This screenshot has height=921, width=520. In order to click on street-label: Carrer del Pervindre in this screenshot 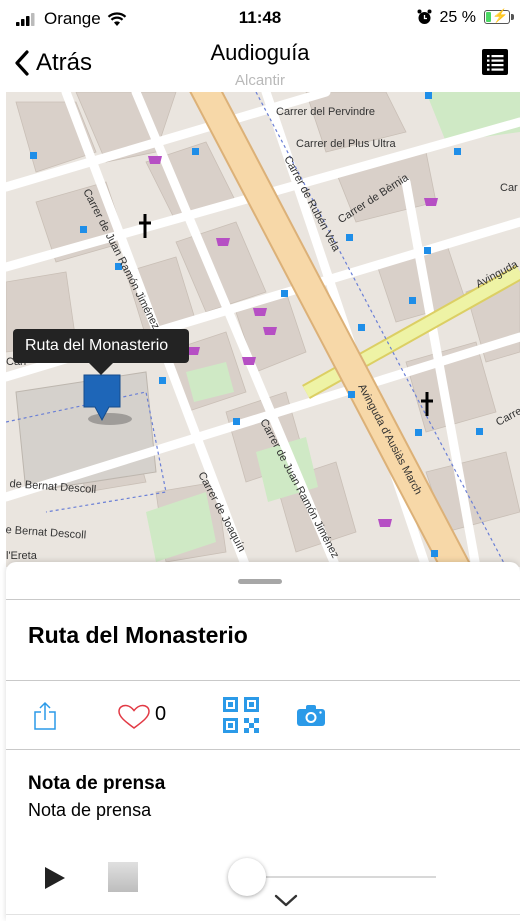, I will do `click(326, 112)`.